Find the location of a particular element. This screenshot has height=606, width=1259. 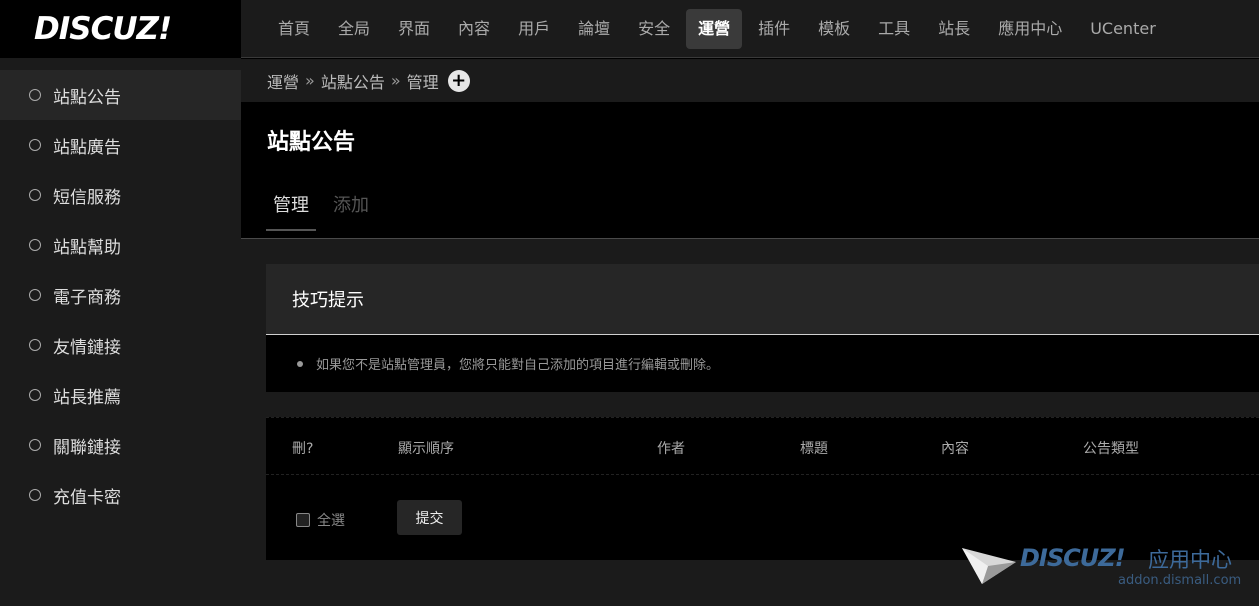

nav-global: 全局 is located at coordinates (354, 29).